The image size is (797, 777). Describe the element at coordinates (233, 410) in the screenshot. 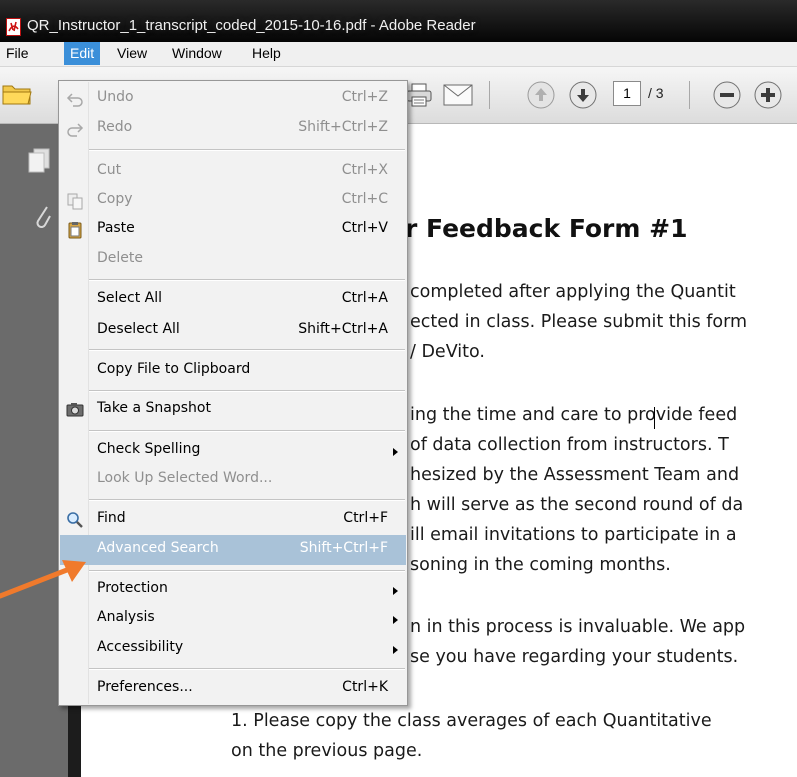

I see `menu-item-take-snapshot: Take a Snapshot` at that location.